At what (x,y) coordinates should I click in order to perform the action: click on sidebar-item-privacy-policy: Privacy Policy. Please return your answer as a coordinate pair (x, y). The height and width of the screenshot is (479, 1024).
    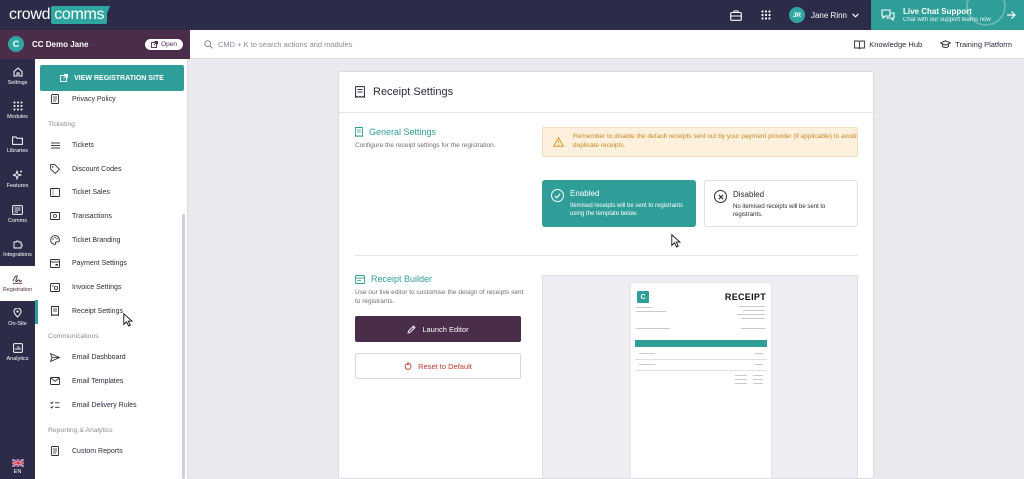
    Looking at the image, I should click on (83, 99).